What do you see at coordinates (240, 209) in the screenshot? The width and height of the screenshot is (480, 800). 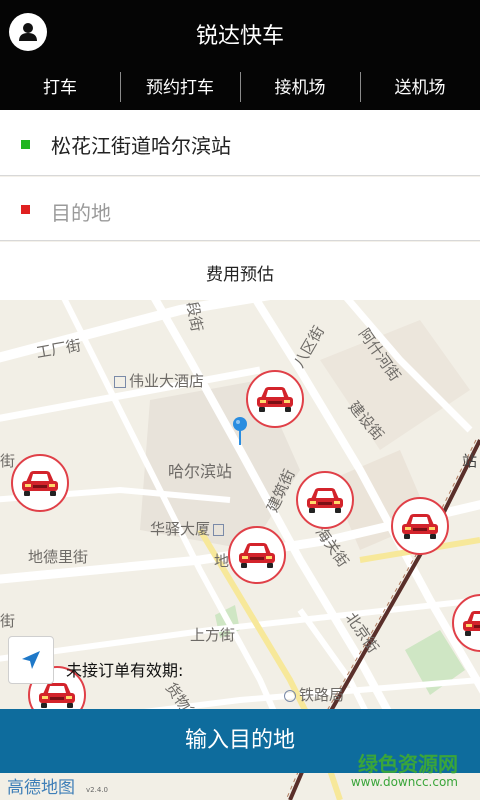 I see `destination-field: 目的地` at bounding box center [240, 209].